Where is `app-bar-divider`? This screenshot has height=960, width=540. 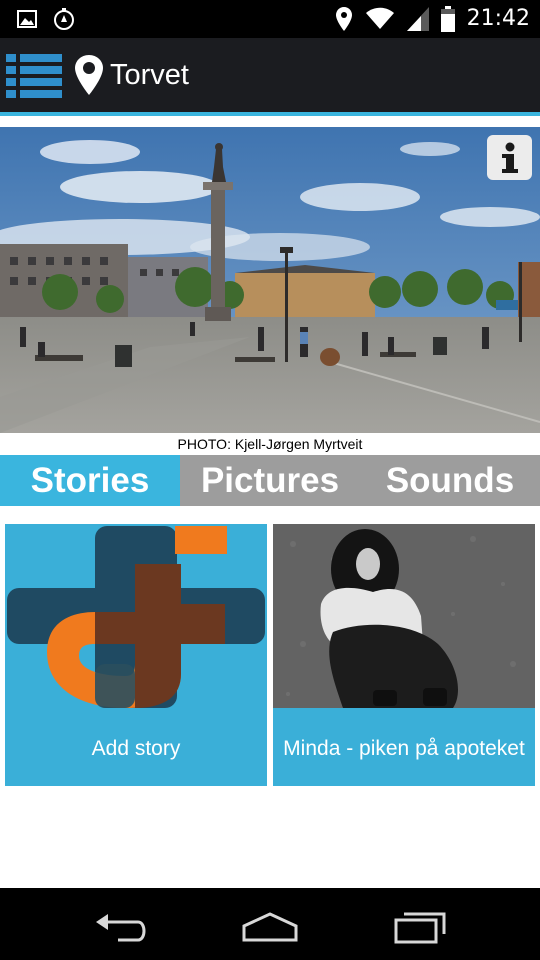 app-bar-divider is located at coordinates (270, 114).